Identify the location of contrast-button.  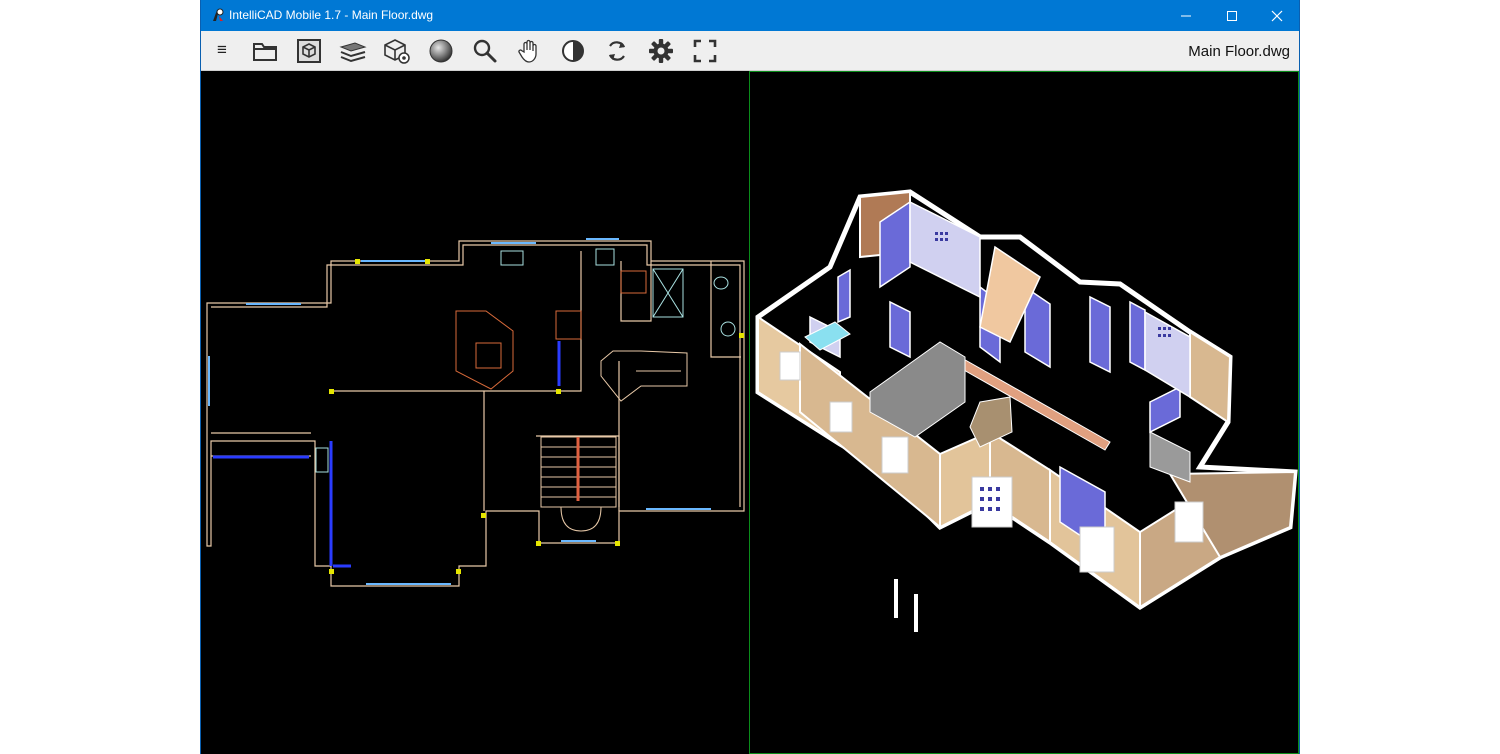
(573, 51).